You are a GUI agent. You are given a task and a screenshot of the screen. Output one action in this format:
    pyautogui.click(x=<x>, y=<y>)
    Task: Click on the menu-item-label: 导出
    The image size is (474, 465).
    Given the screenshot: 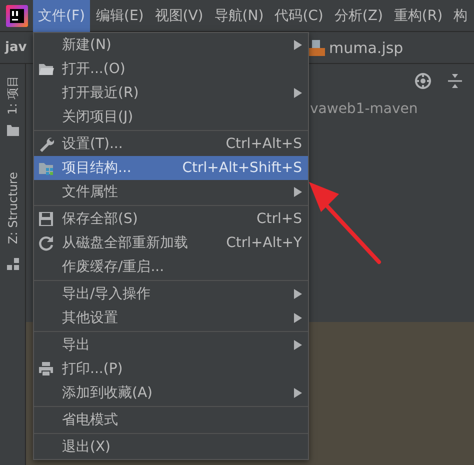 What is the action you would take?
    pyautogui.click(x=76, y=345)
    